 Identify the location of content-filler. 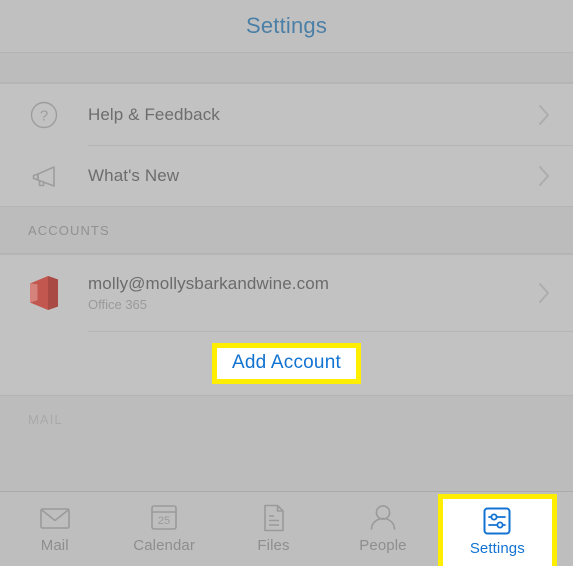
(286, 467).